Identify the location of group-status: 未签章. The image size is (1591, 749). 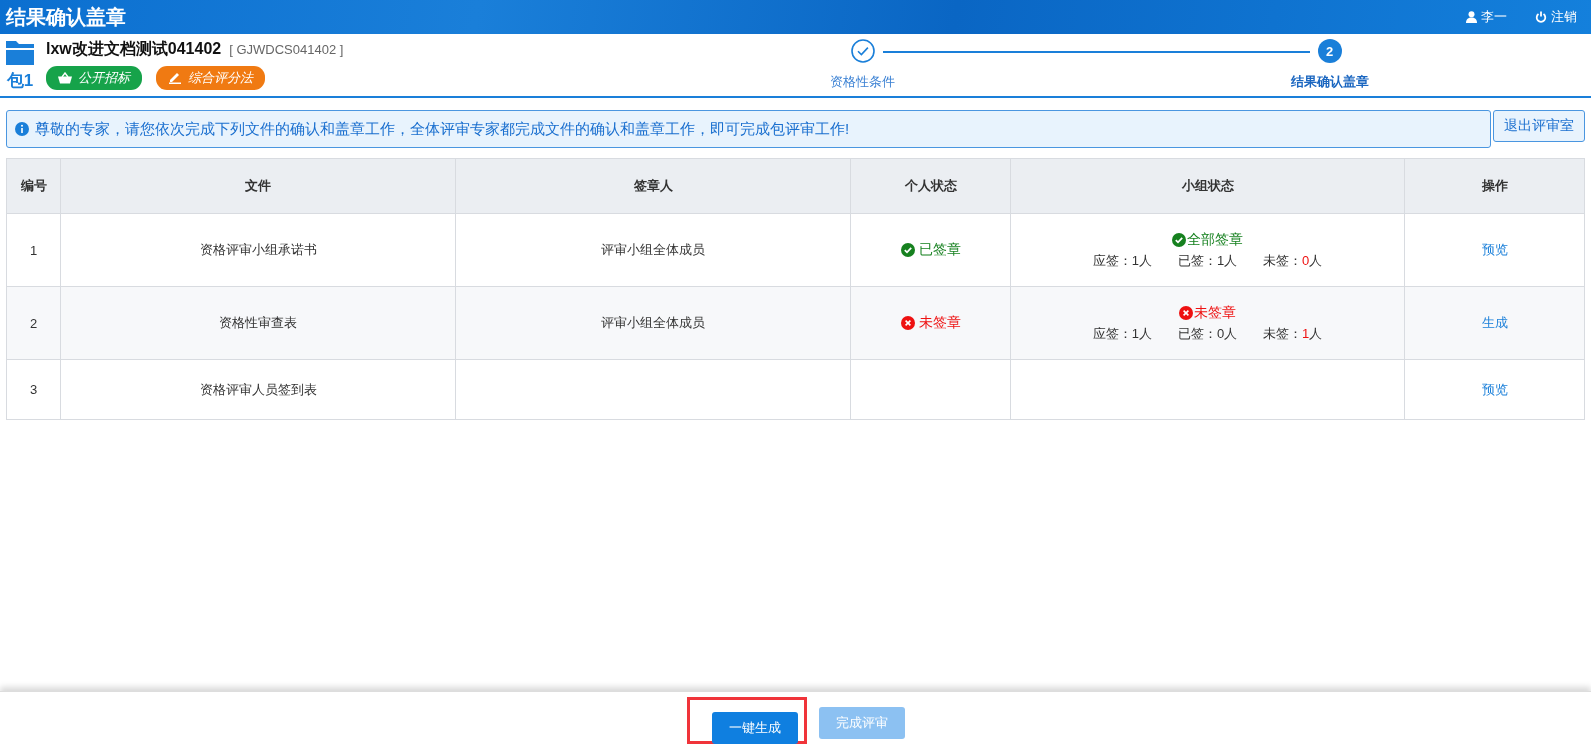
(1207, 312).